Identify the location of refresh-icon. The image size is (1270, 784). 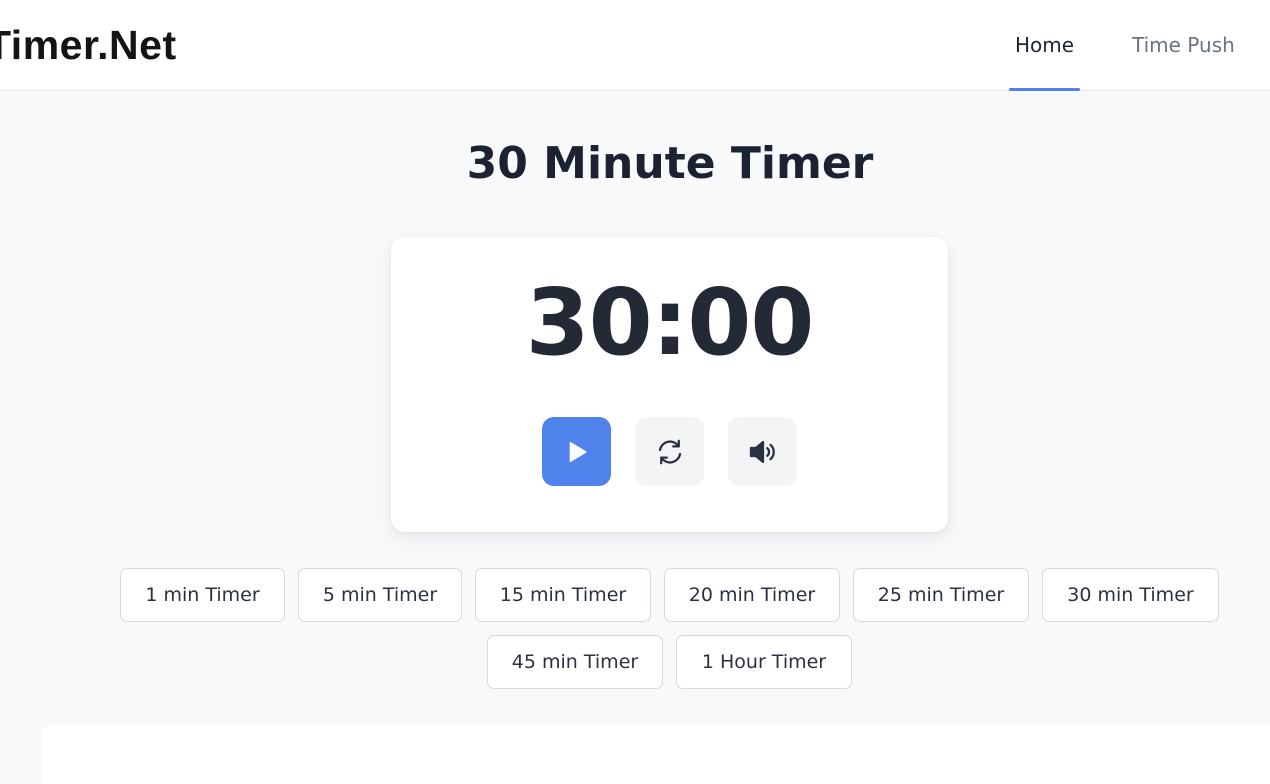
(669, 451).